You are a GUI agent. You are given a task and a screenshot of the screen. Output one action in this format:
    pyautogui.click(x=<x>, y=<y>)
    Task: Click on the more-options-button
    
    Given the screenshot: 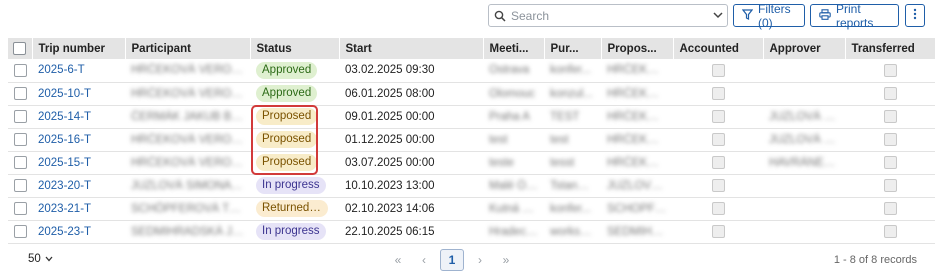 What is the action you would take?
    pyautogui.click(x=915, y=15)
    